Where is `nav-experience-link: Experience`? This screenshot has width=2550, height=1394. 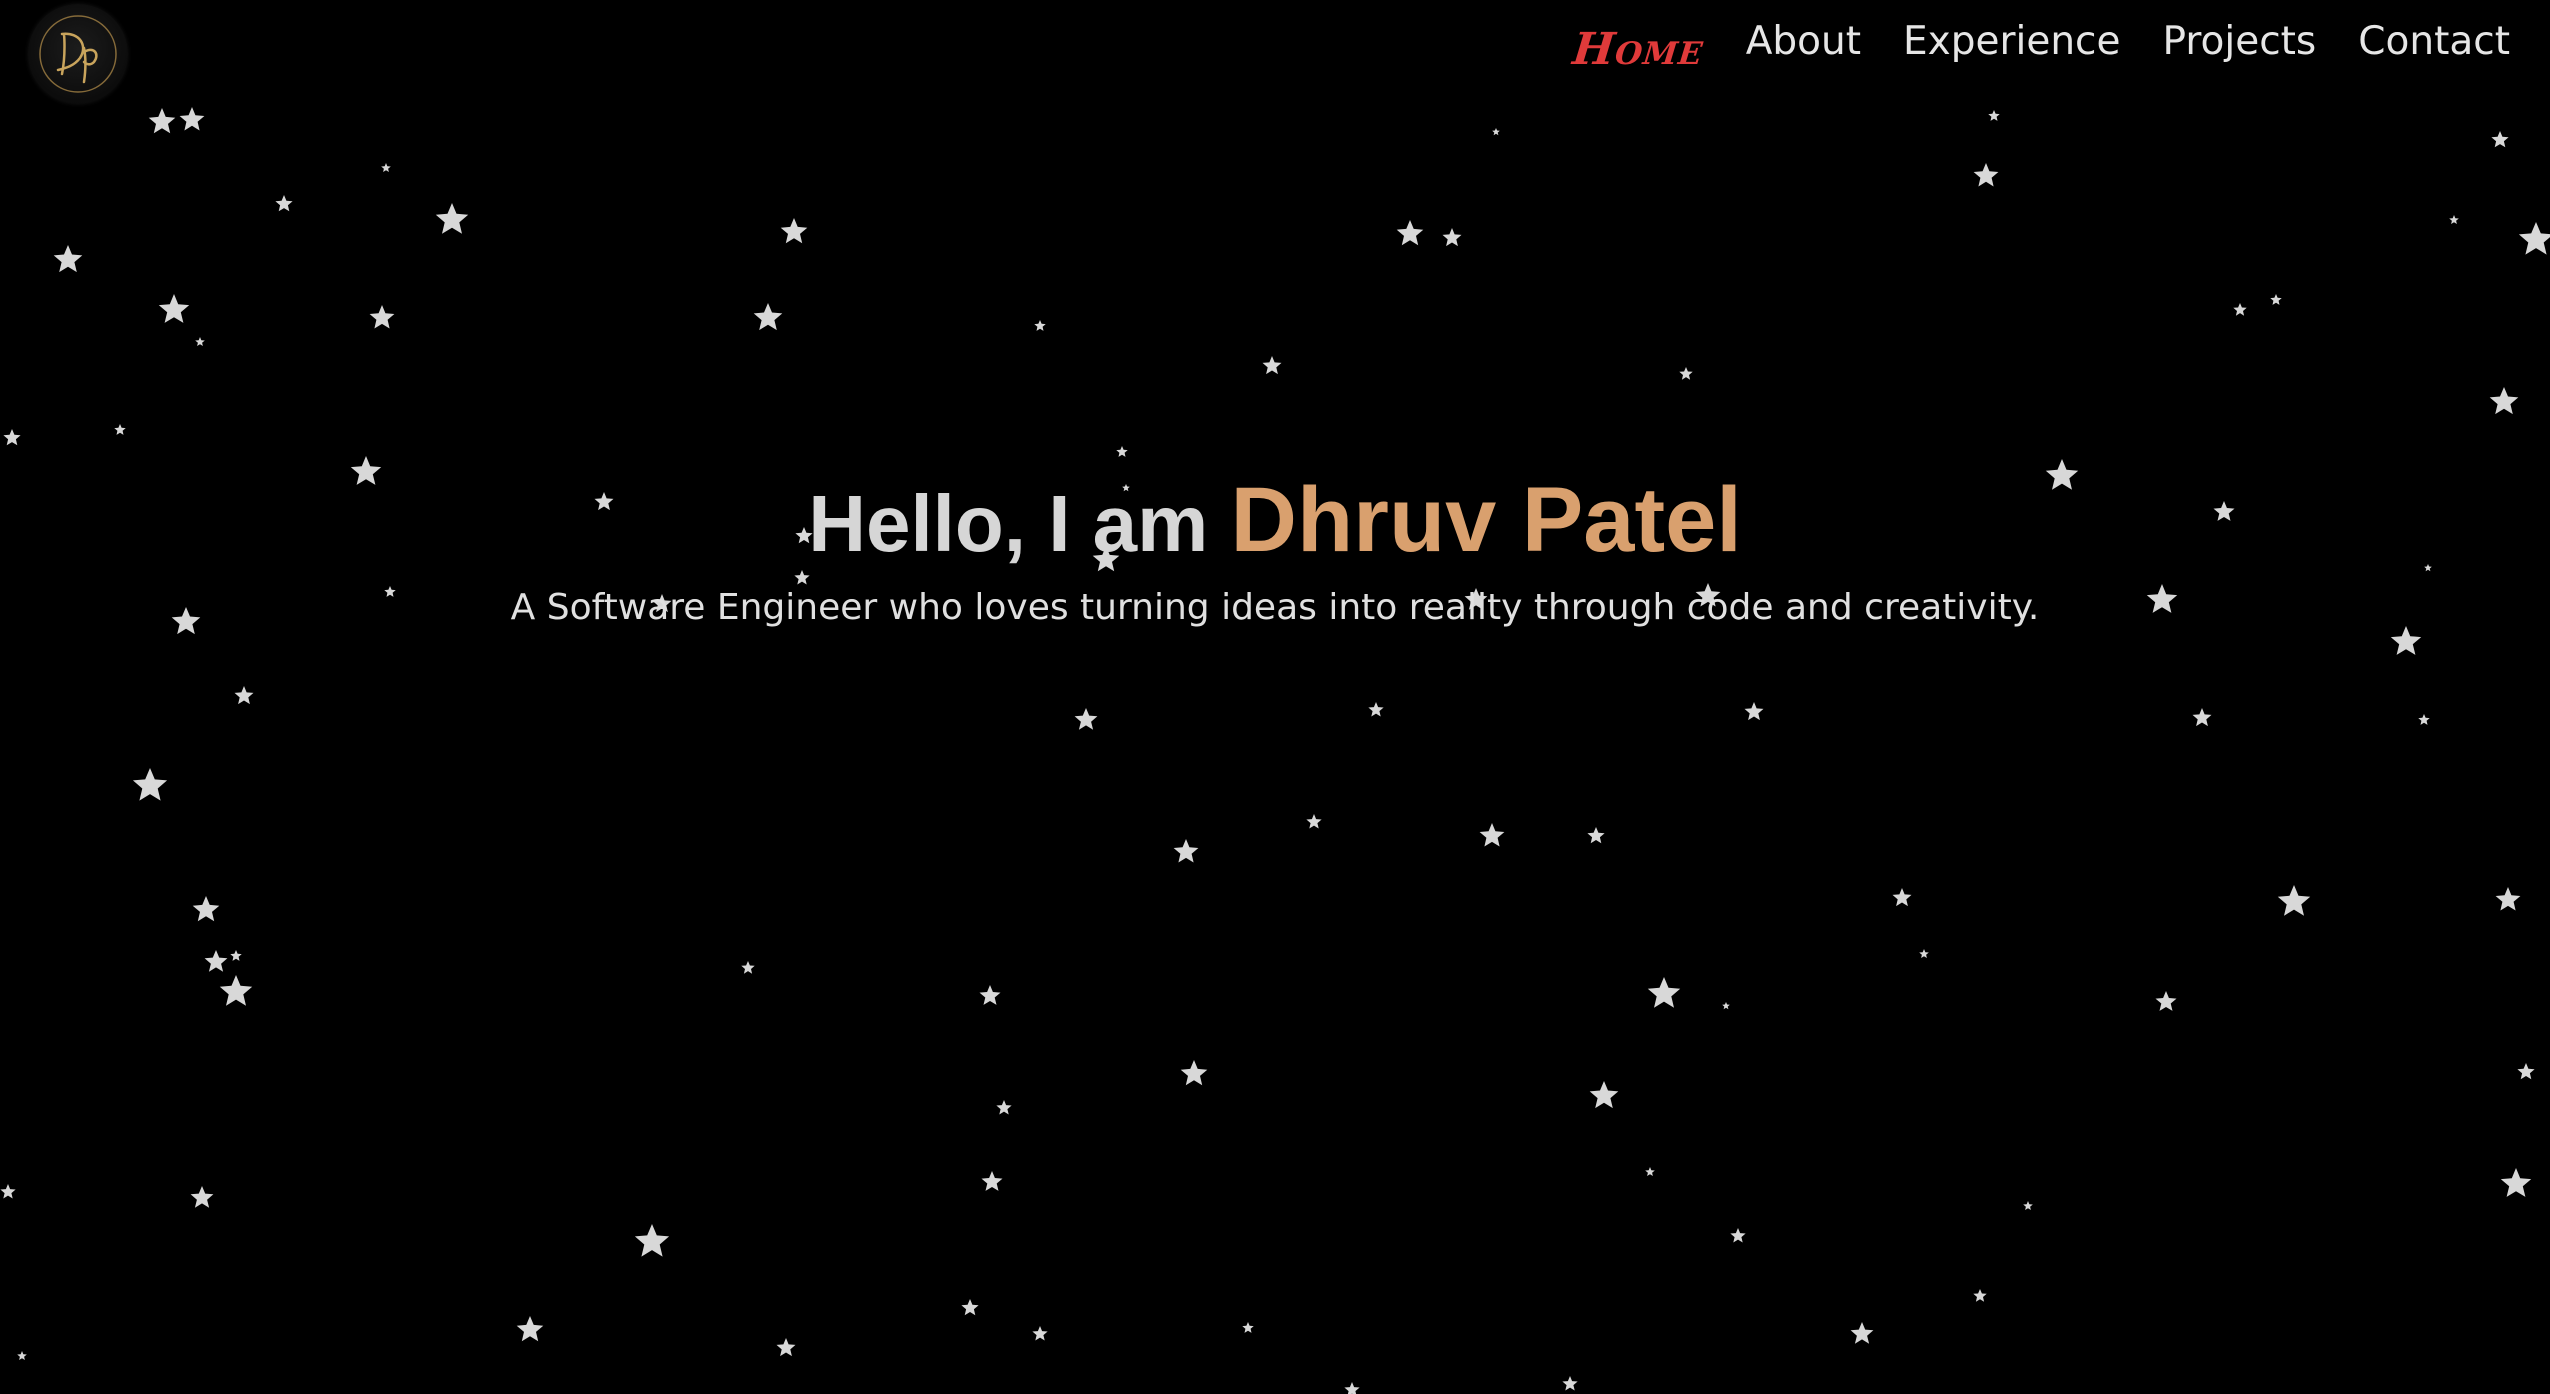
nav-experience-link: Experience is located at coordinates (2012, 42).